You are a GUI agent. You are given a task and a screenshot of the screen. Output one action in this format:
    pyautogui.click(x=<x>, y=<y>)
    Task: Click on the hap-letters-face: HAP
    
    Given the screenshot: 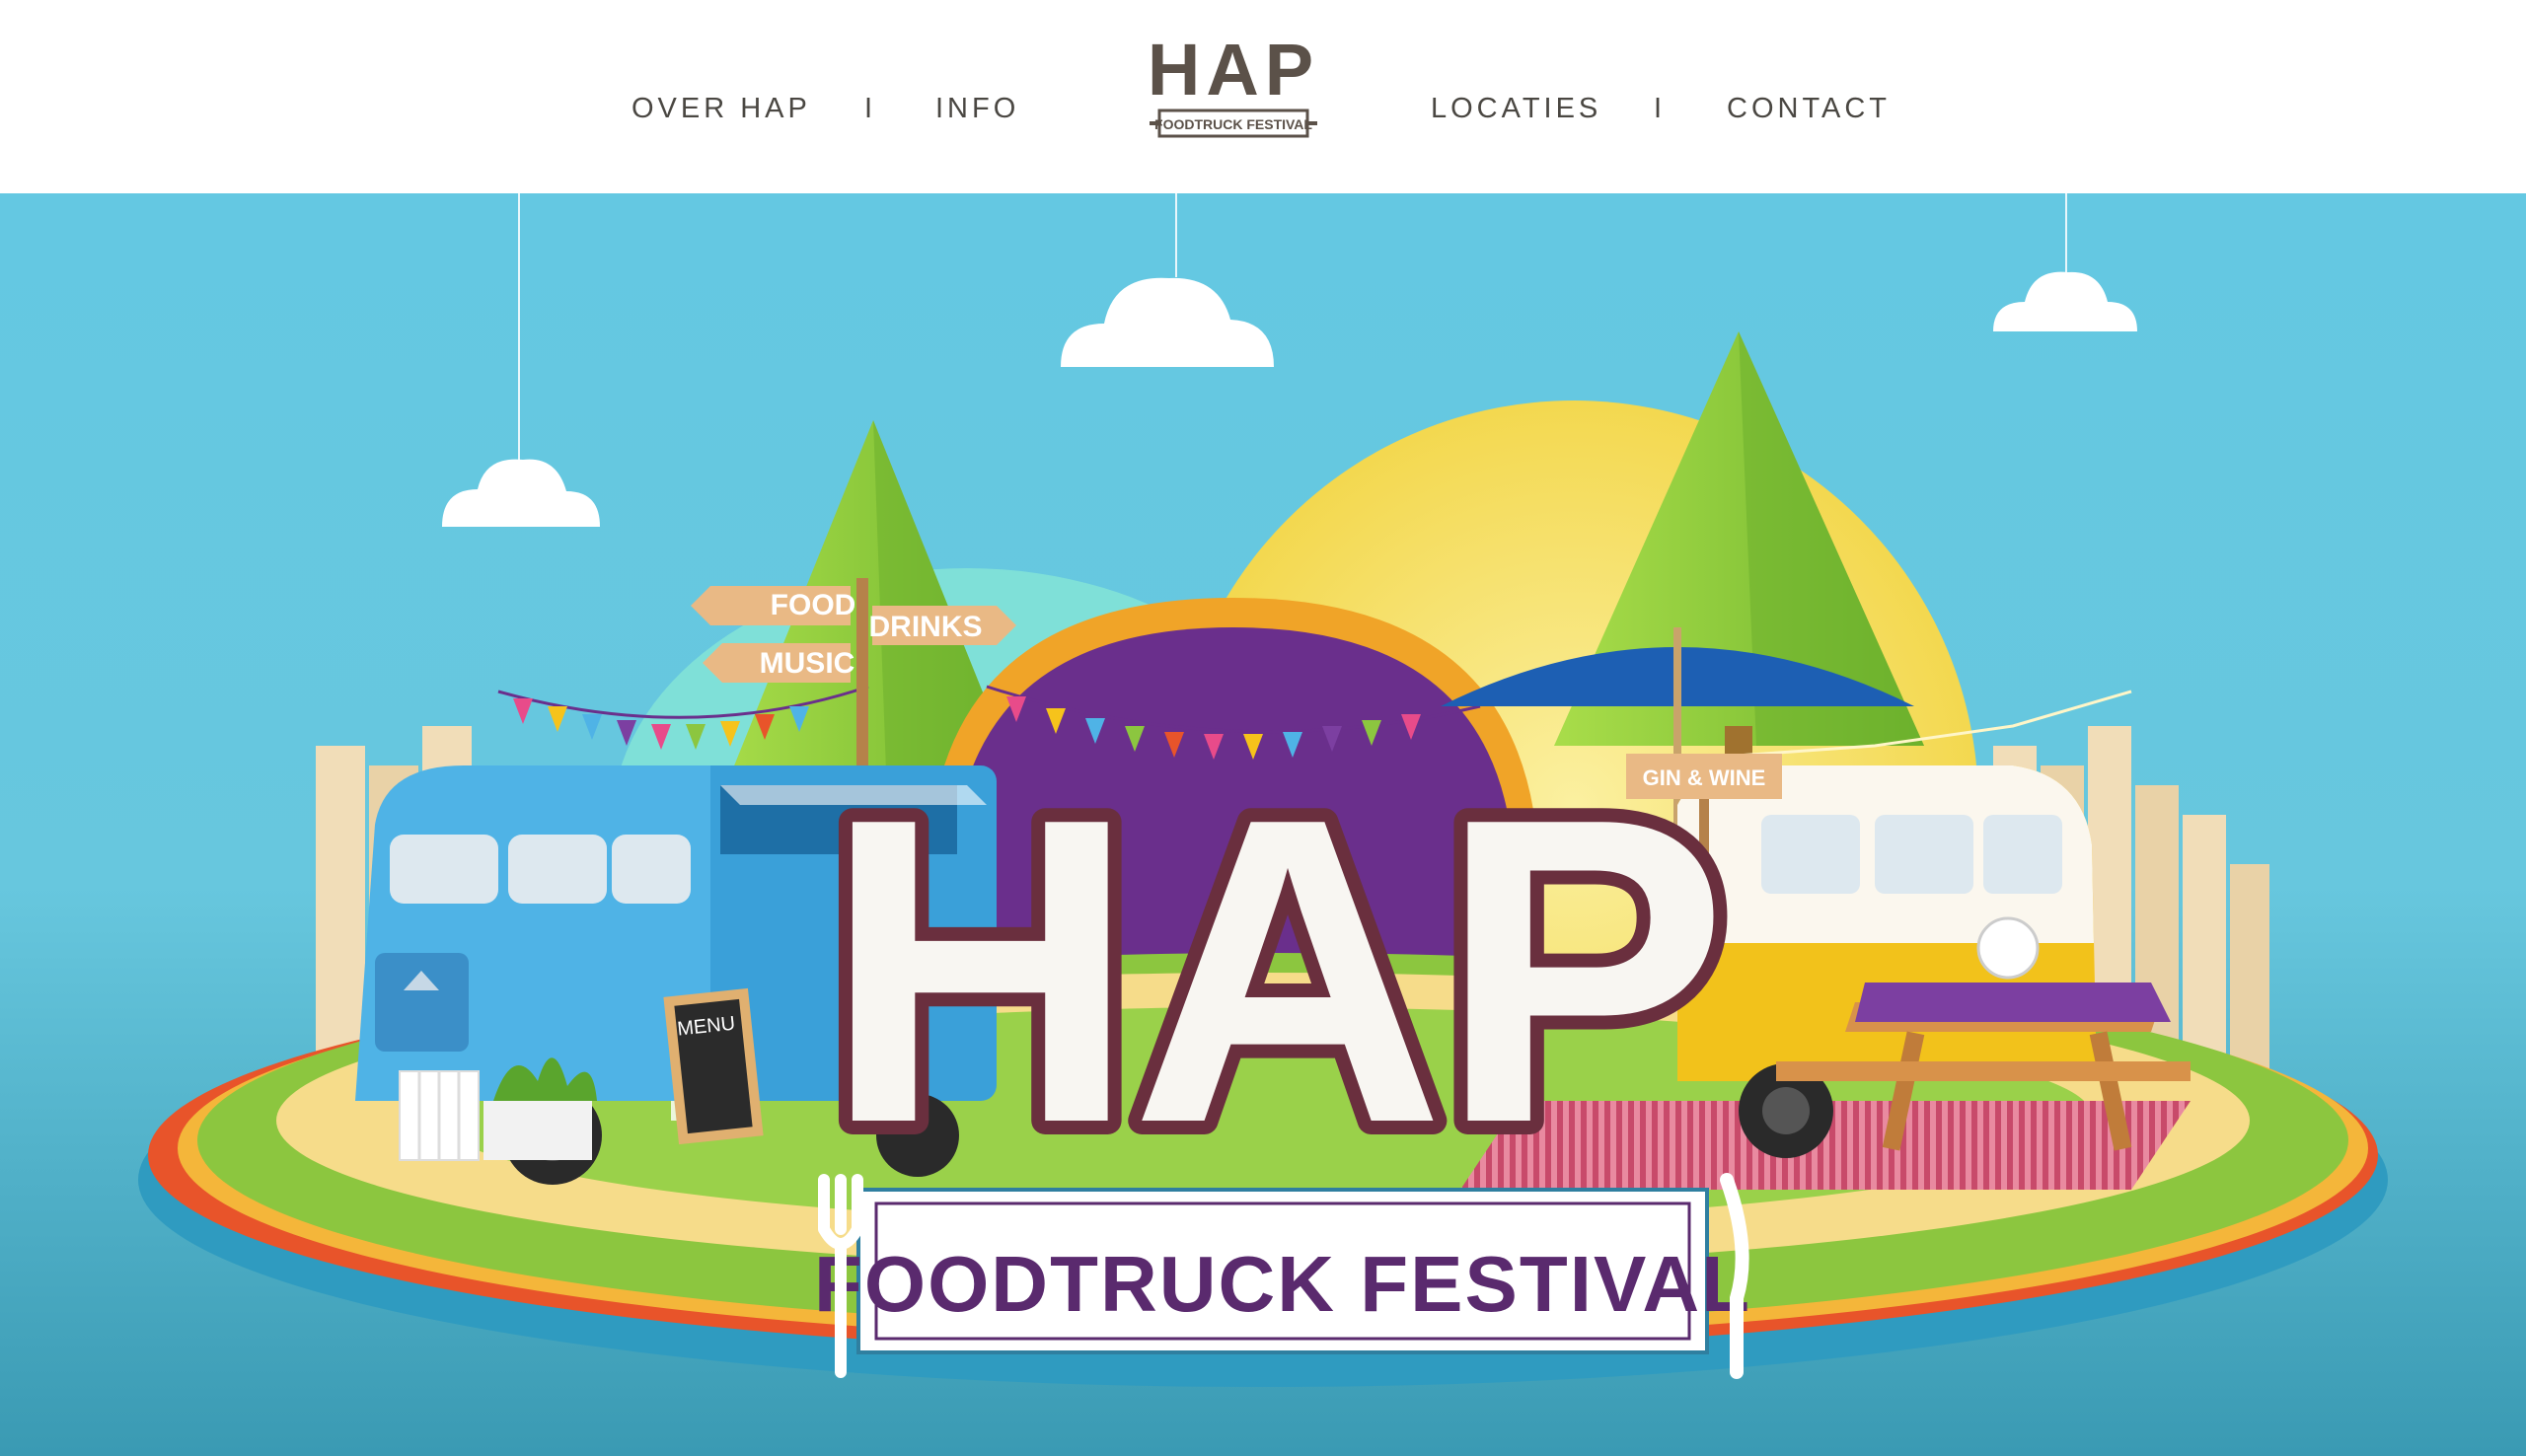 What is the action you would take?
    pyautogui.click(x=1273, y=971)
    